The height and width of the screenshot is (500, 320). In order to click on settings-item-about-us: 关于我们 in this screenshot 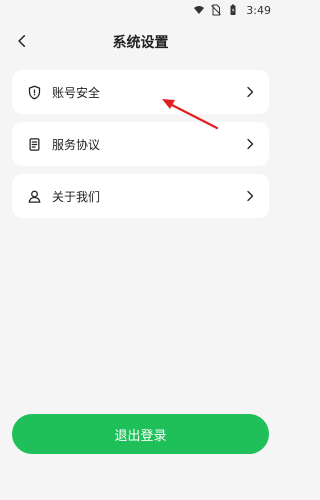, I will do `click(140, 196)`.